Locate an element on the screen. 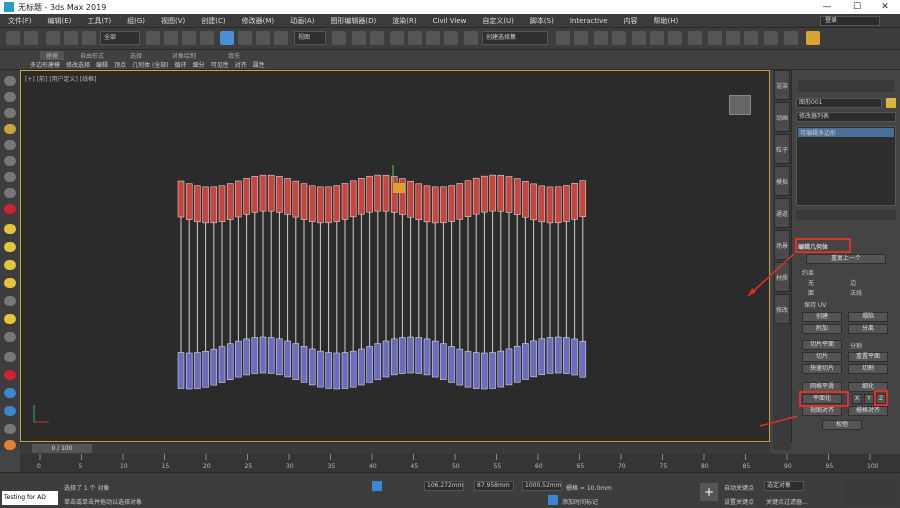 The image size is (900, 508). ribbon-loops: 循环 is located at coordinates (181, 64).